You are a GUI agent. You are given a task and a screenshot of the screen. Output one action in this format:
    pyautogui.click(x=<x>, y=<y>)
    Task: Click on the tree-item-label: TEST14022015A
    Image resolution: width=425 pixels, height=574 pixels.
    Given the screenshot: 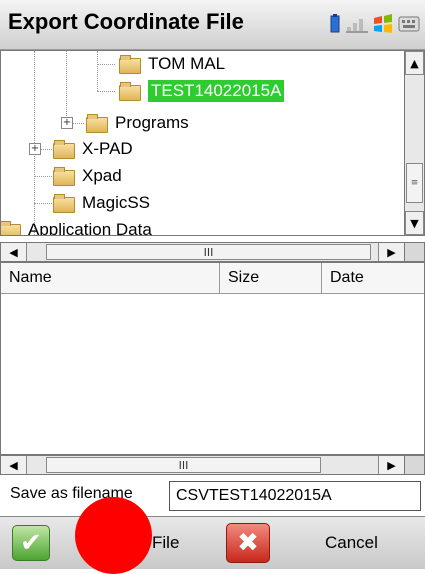 What is the action you would take?
    pyautogui.click(x=216, y=91)
    